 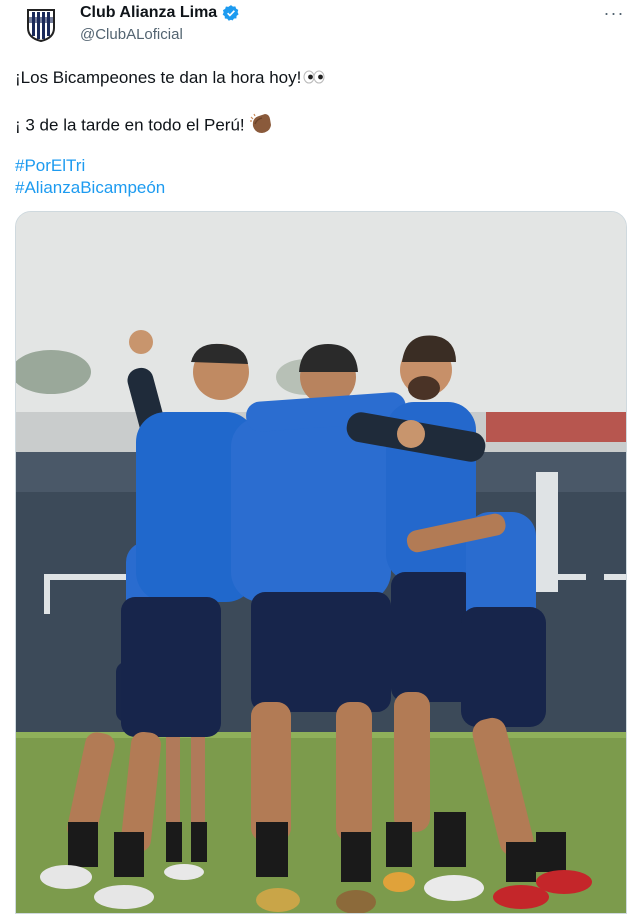 I want to click on name-row: Club Alianza Lima, so click(x=160, y=13).